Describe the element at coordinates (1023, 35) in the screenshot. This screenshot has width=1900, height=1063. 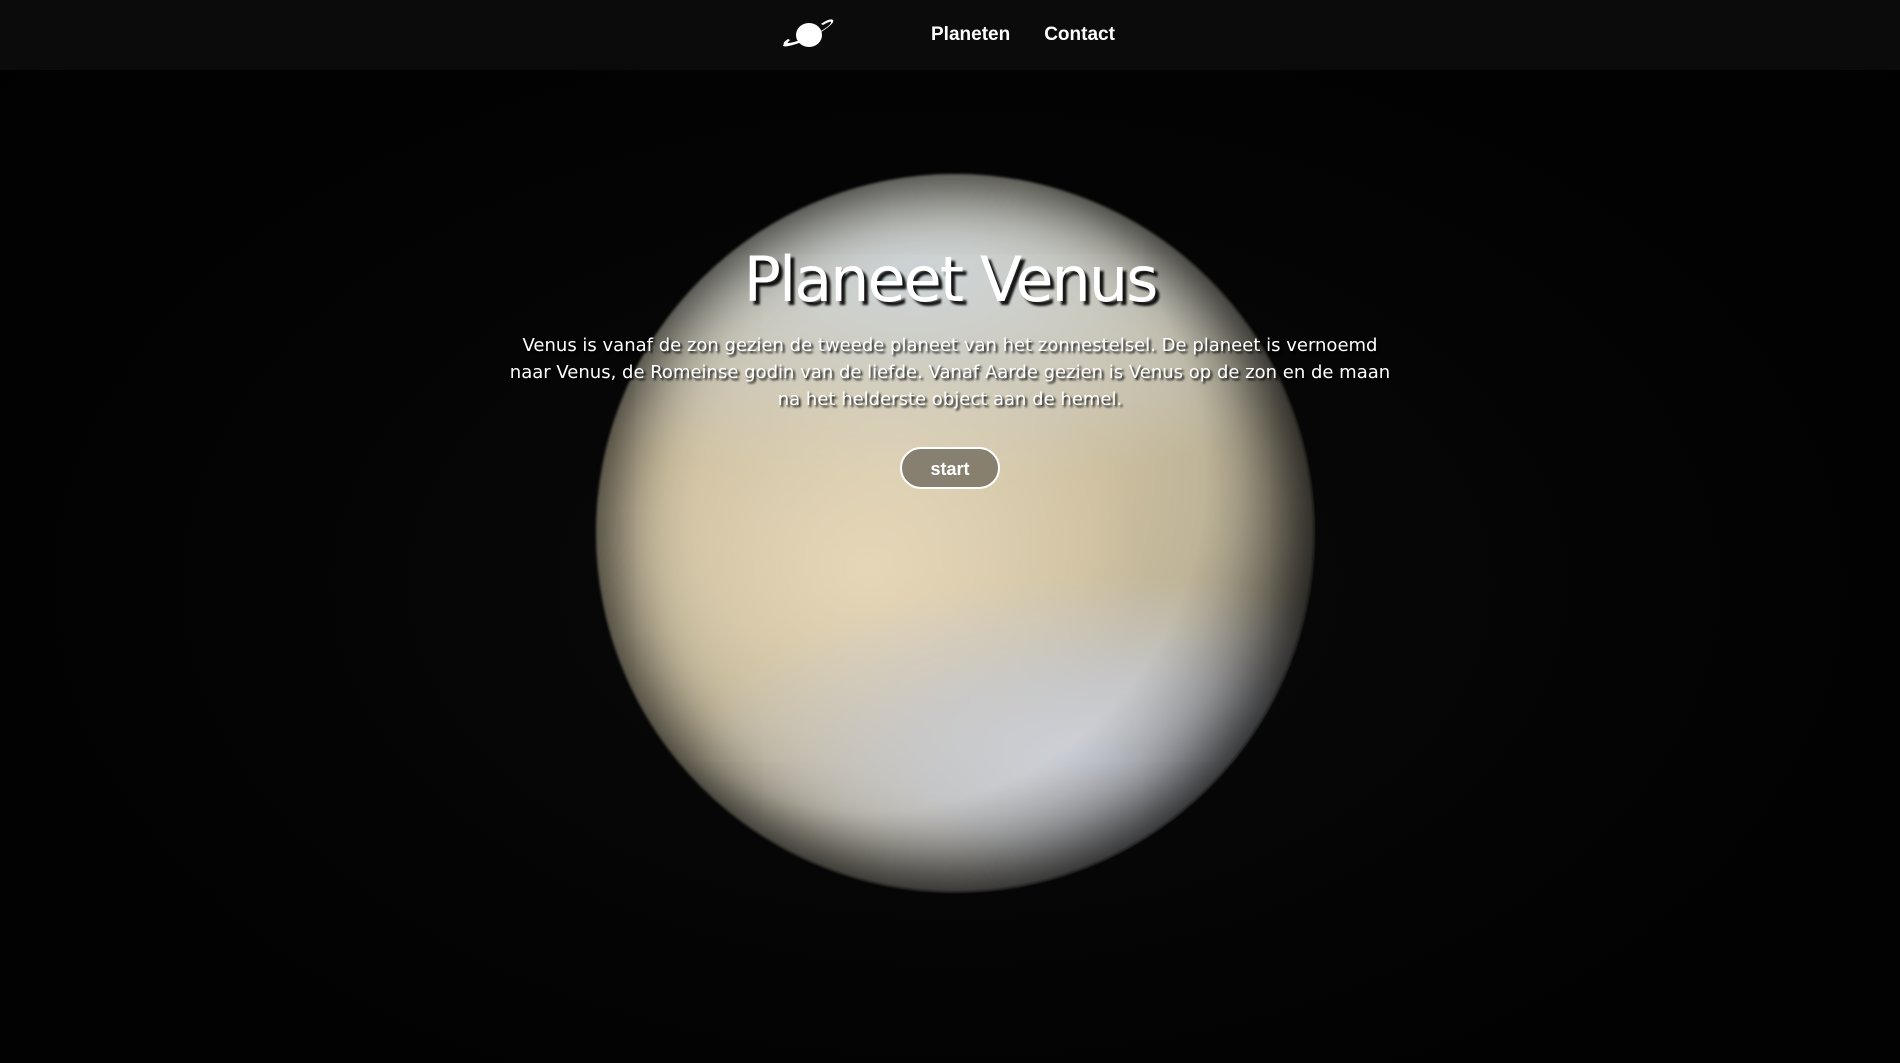
I see `nav-links: Planeten Contact` at that location.